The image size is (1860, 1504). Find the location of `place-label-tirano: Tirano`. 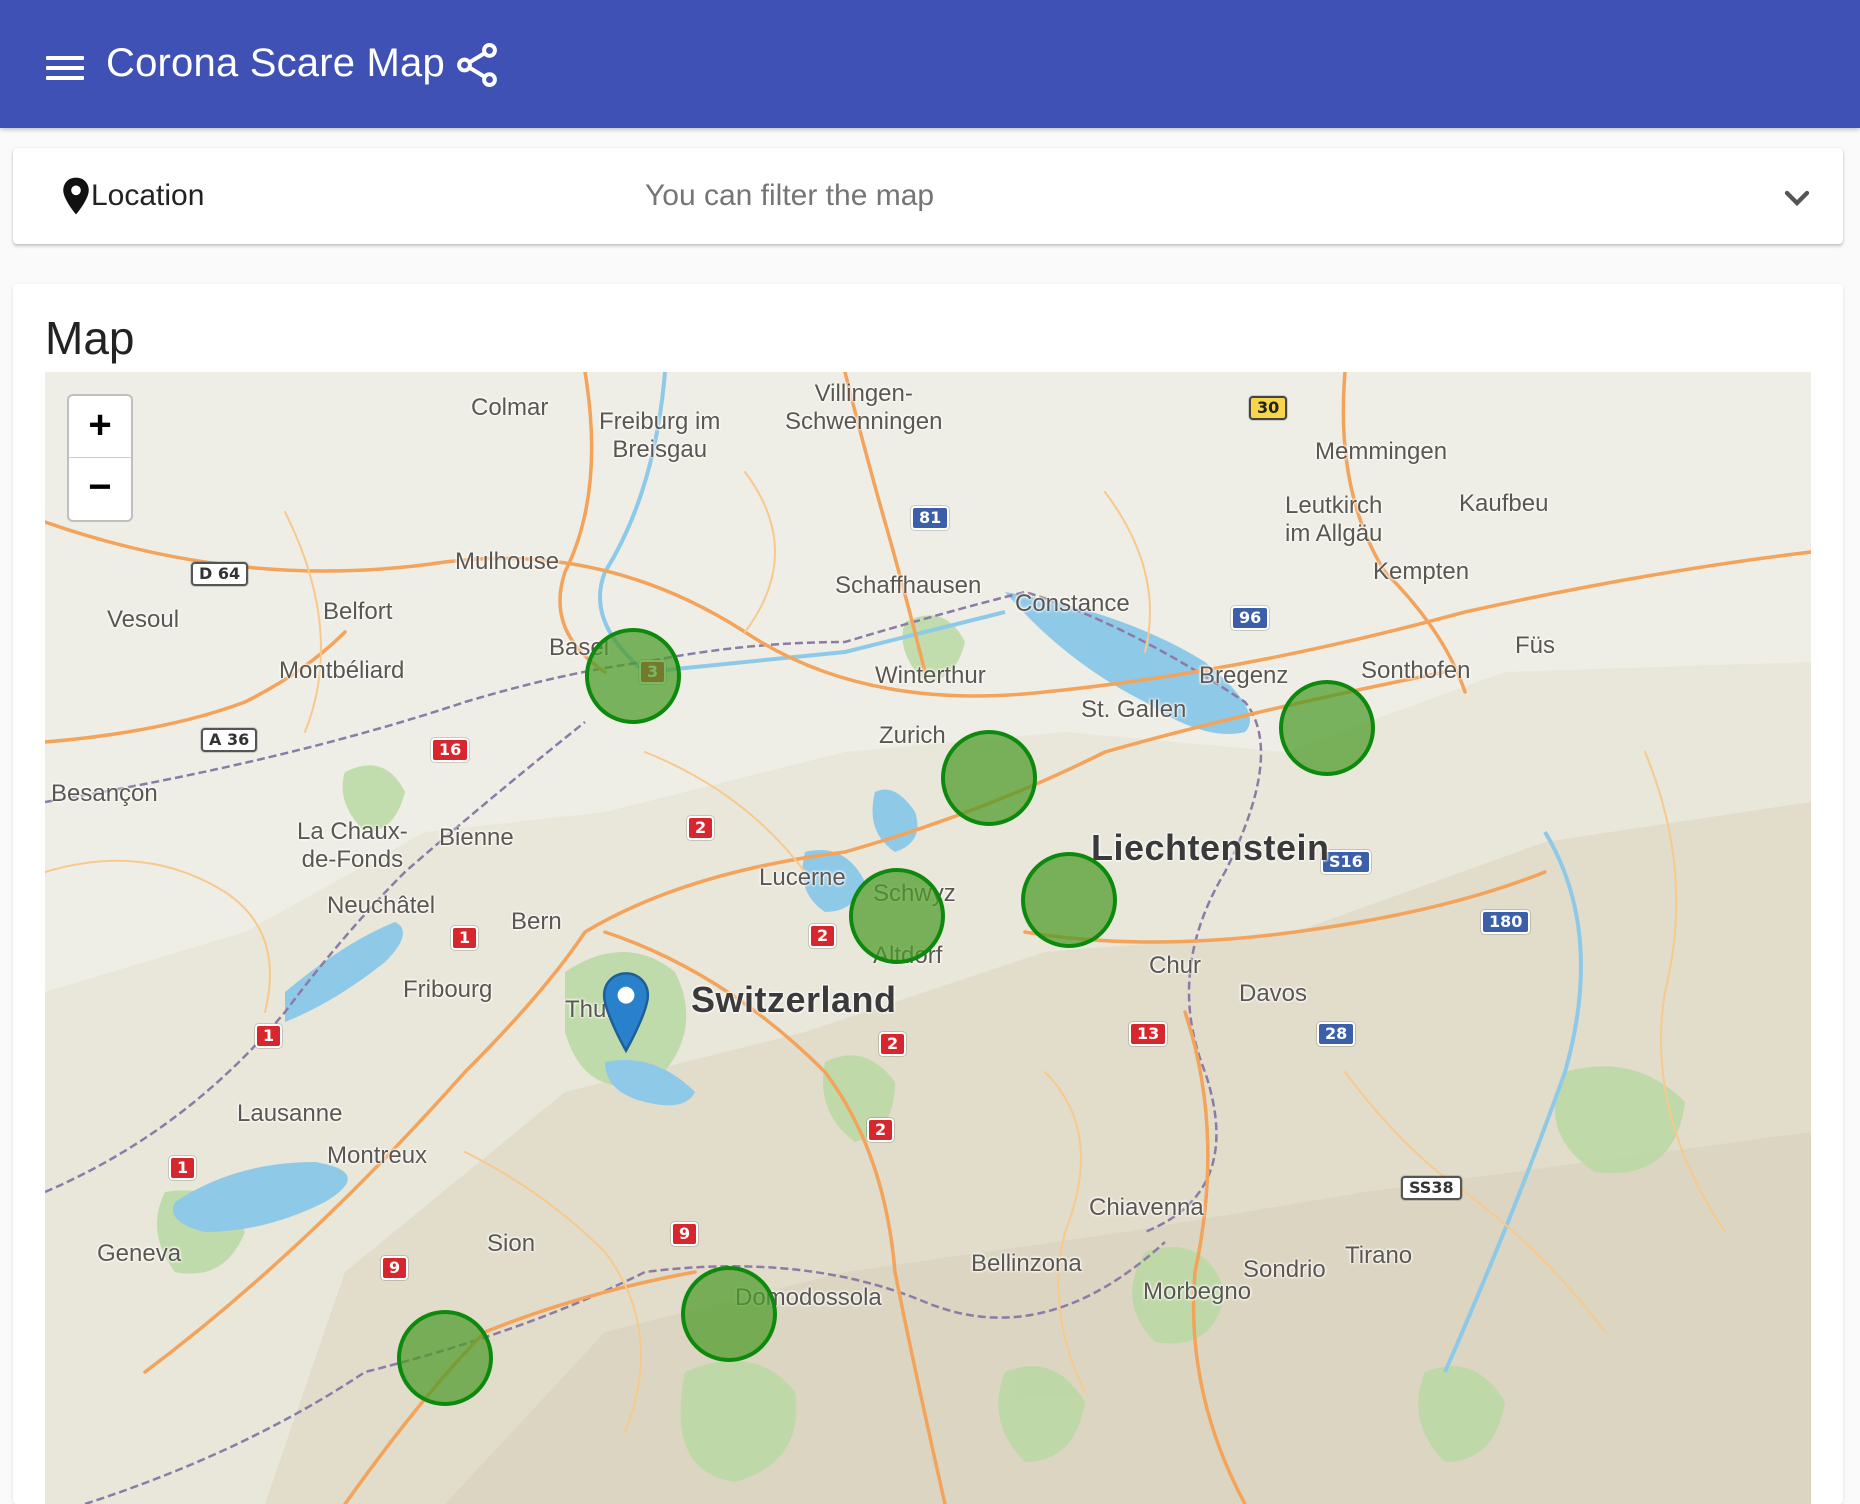

place-label-tirano: Tirano is located at coordinates (1379, 1255).